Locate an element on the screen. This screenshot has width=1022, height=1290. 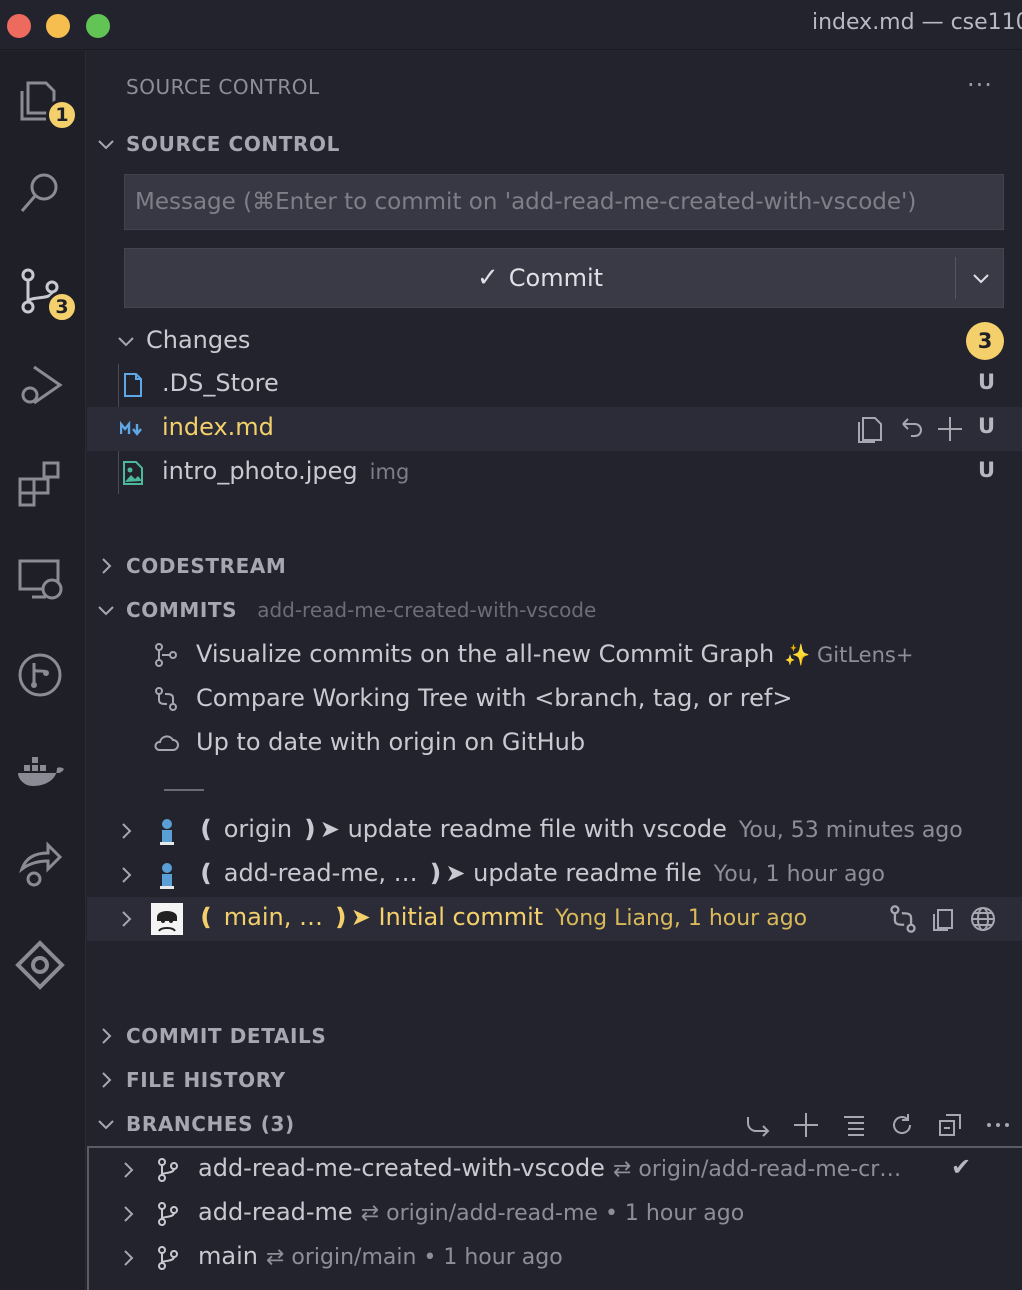
section-label: SOURCE CONTROL is located at coordinates (233, 144).